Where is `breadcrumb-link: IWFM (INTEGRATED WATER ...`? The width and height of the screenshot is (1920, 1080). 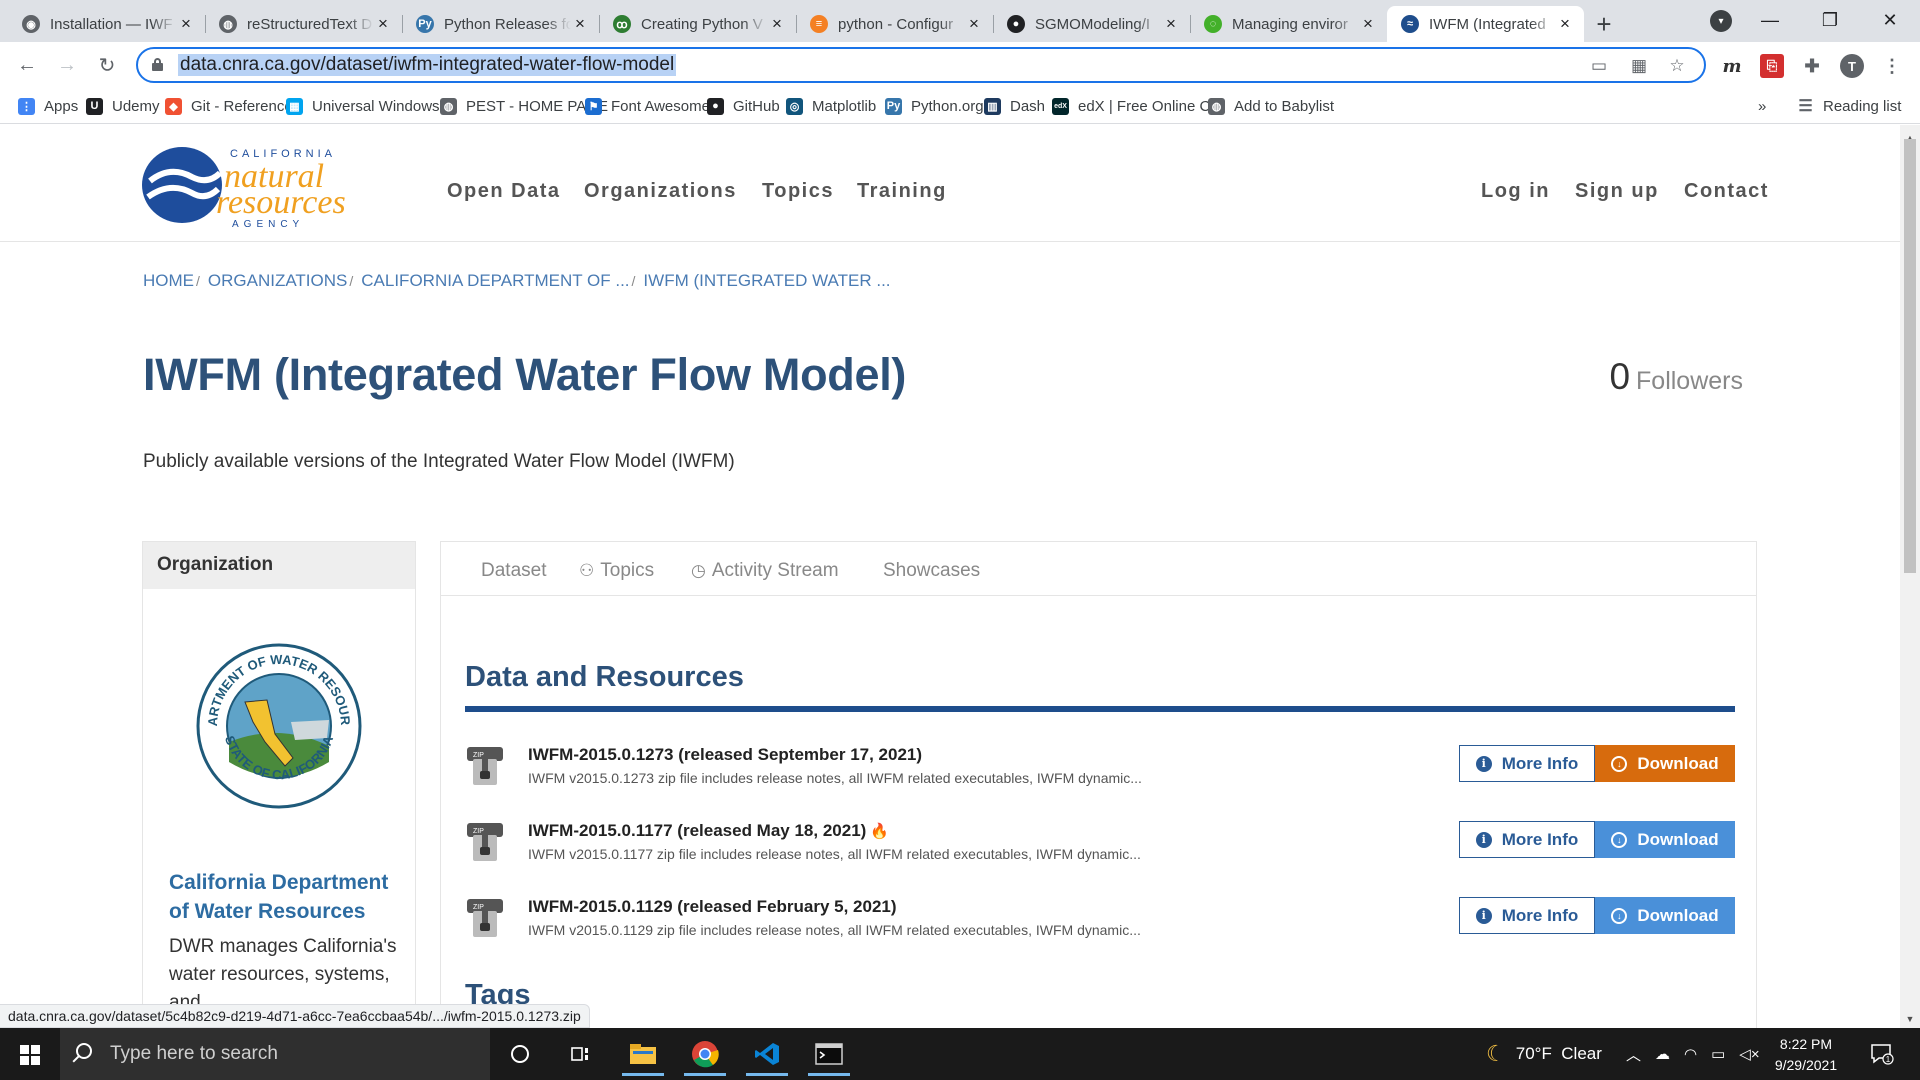 breadcrumb-link: IWFM (INTEGRATED WATER ... is located at coordinates (766, 280).